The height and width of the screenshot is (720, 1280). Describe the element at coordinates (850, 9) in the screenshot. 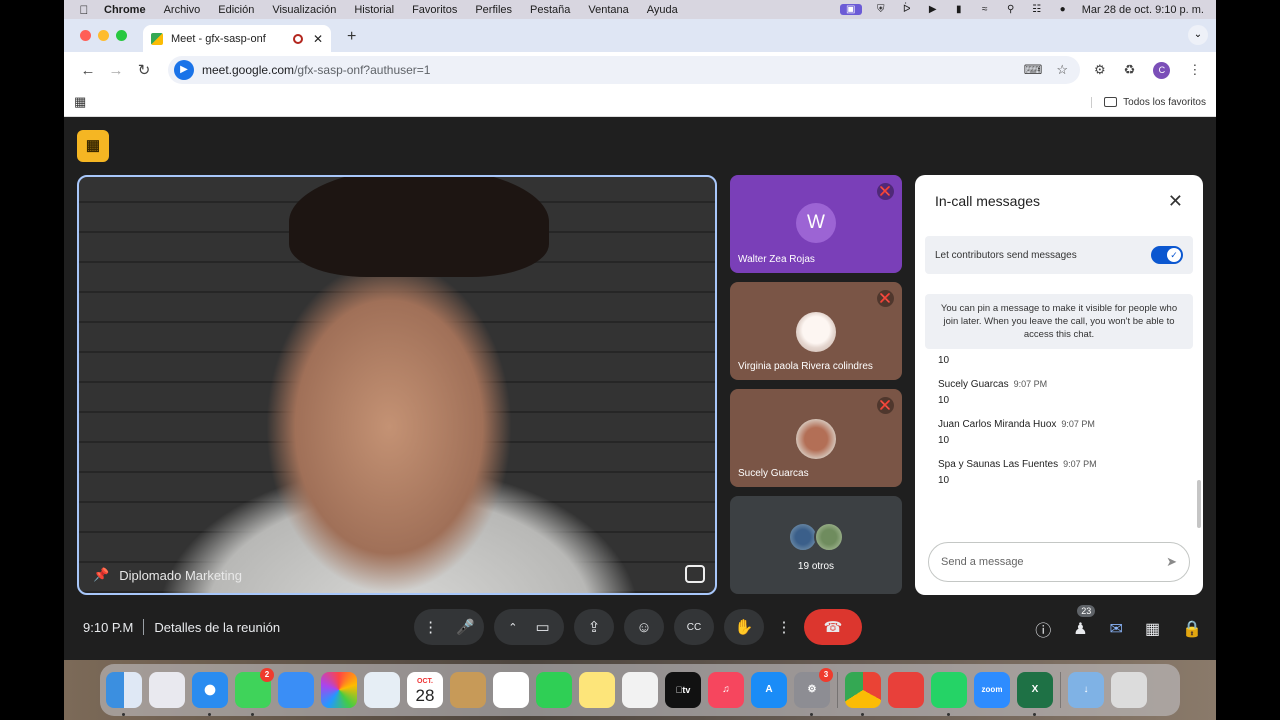

I see `screen-record-icon: ▣` at that location.